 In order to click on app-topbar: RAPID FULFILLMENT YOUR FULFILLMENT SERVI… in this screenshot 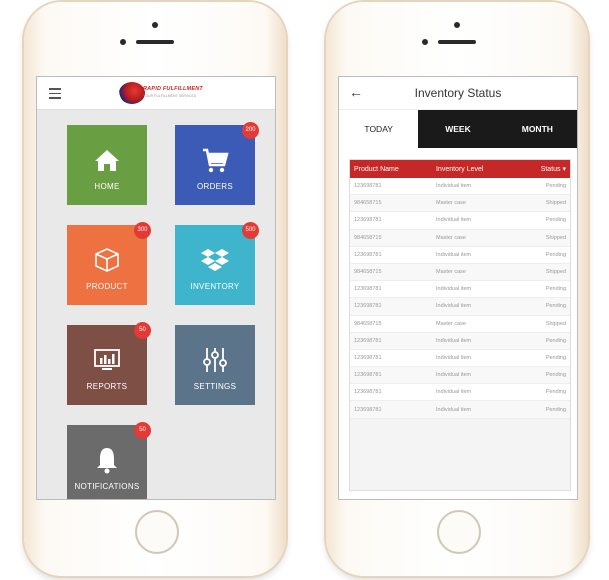, I will do `click(156, 93)`.